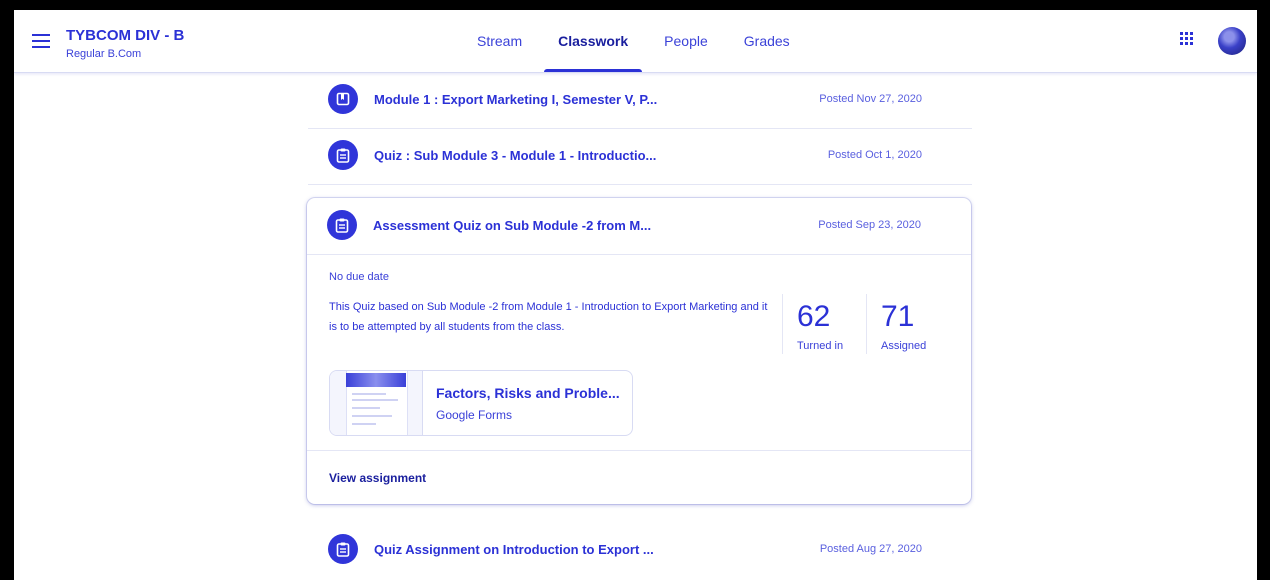  What do you see at coordinates (870, 549) in the screenshot?
I see `item-date: Posted Aug 27, 2020` at bounding box center [870, 549].